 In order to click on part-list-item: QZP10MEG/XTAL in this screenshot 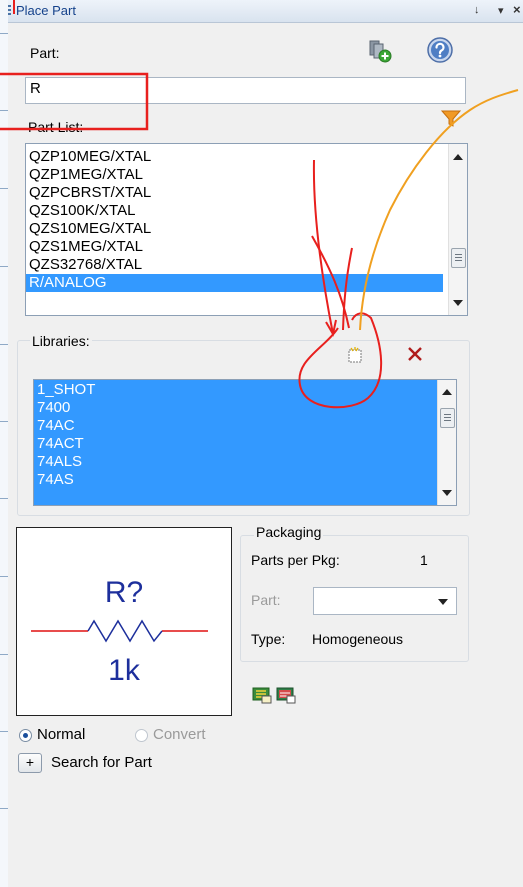, I will do `click(234, 157)`.